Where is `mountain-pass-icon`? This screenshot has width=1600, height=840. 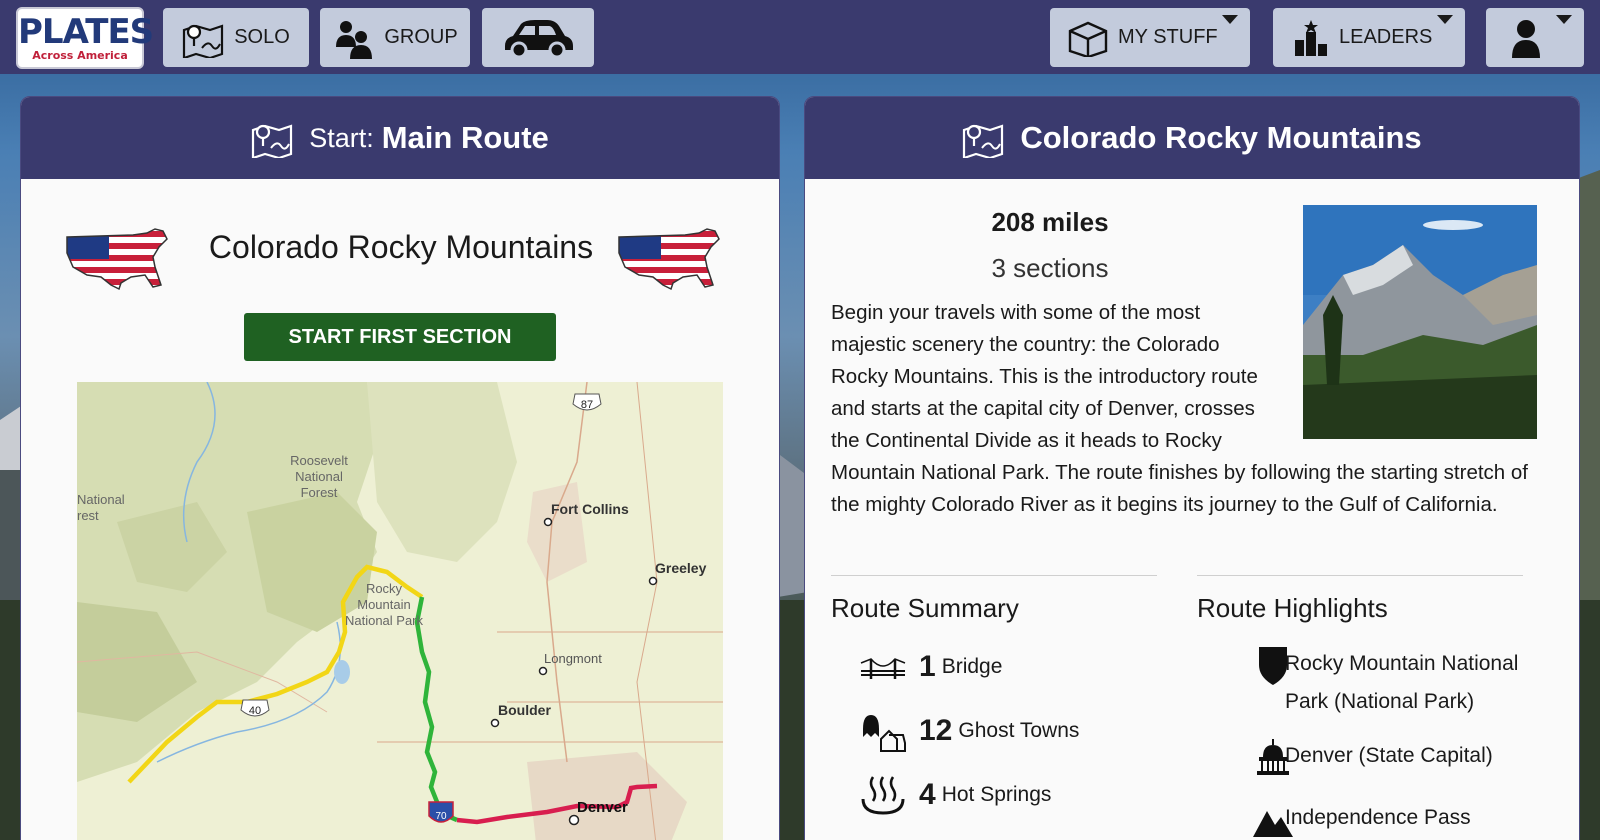 mountain-pass-icon is located at coordinates (1273, 824).